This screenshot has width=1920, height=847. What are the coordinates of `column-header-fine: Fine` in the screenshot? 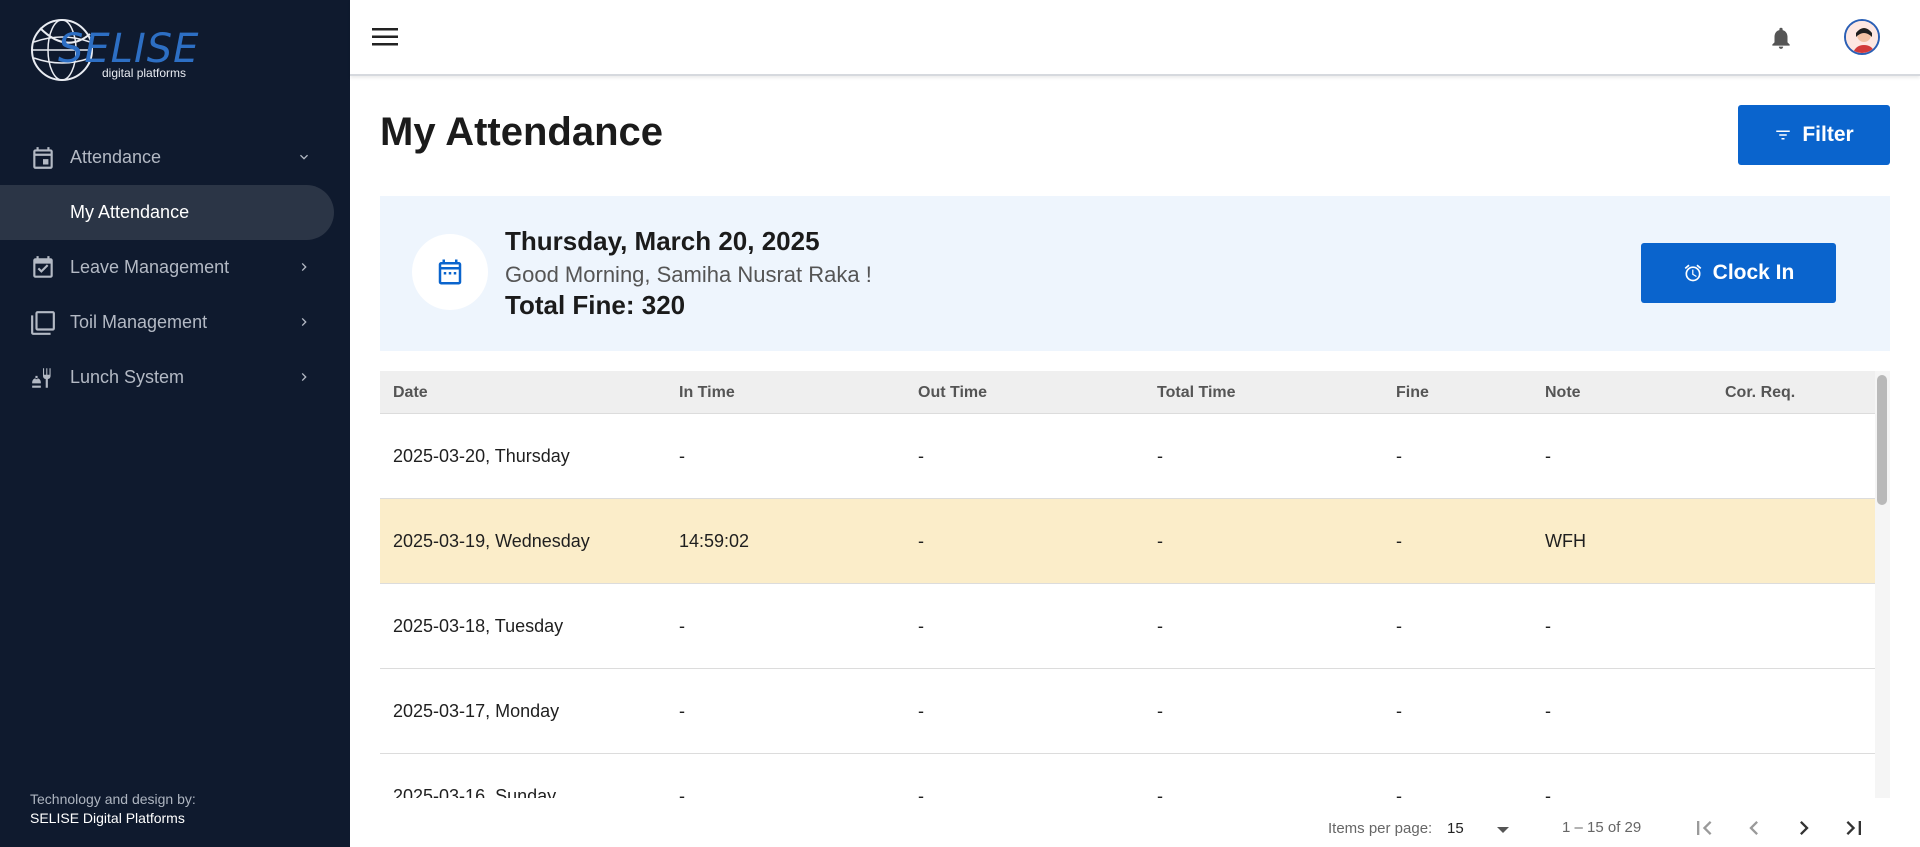 It's located at (1412, 393).